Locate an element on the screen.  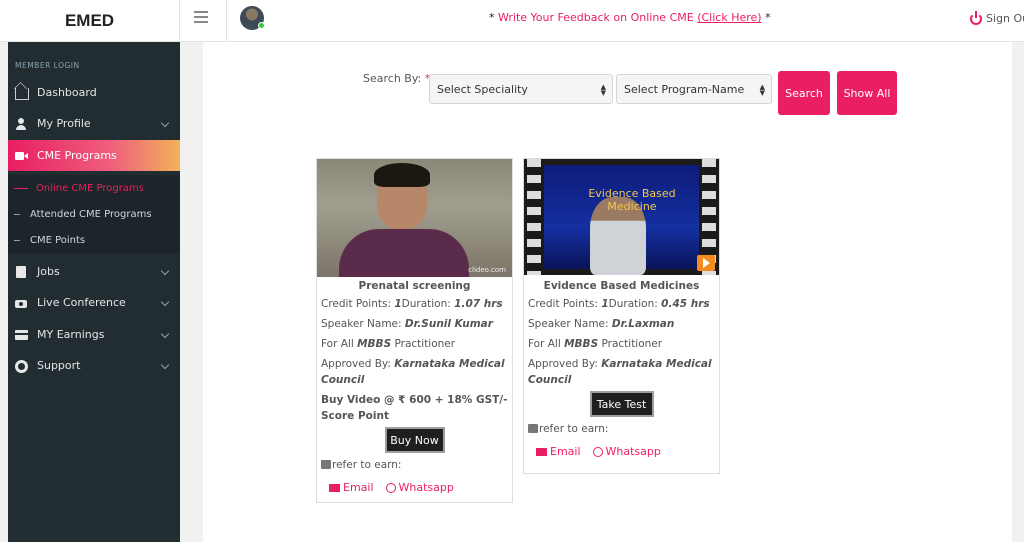
program-select: Select Program-Name ▲ ▼ is located at coordinates (694, 89).